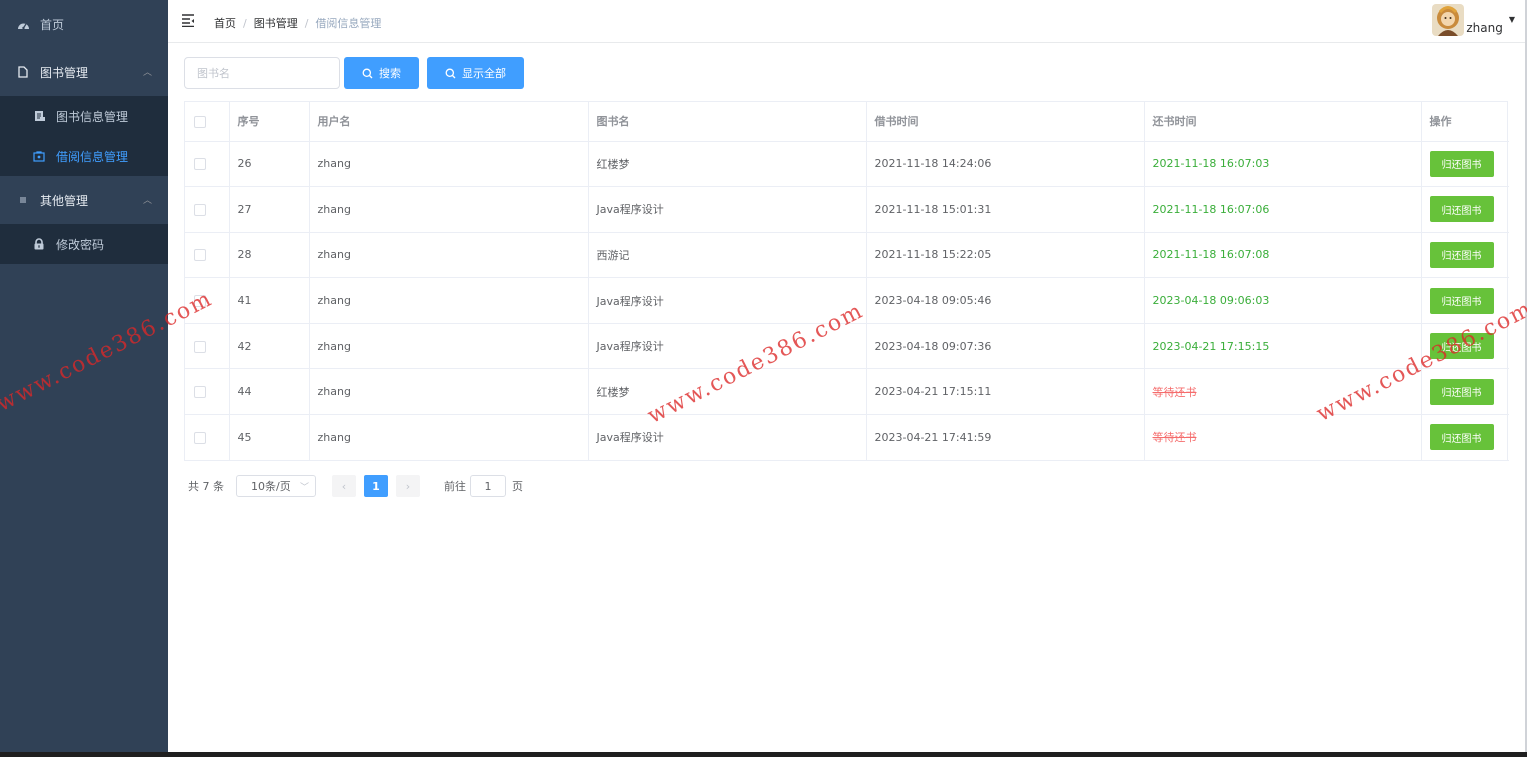 Image resolution: width=1527 pixels, height=757 pixels. I want to click on book-list-icon, so click(39, 116).